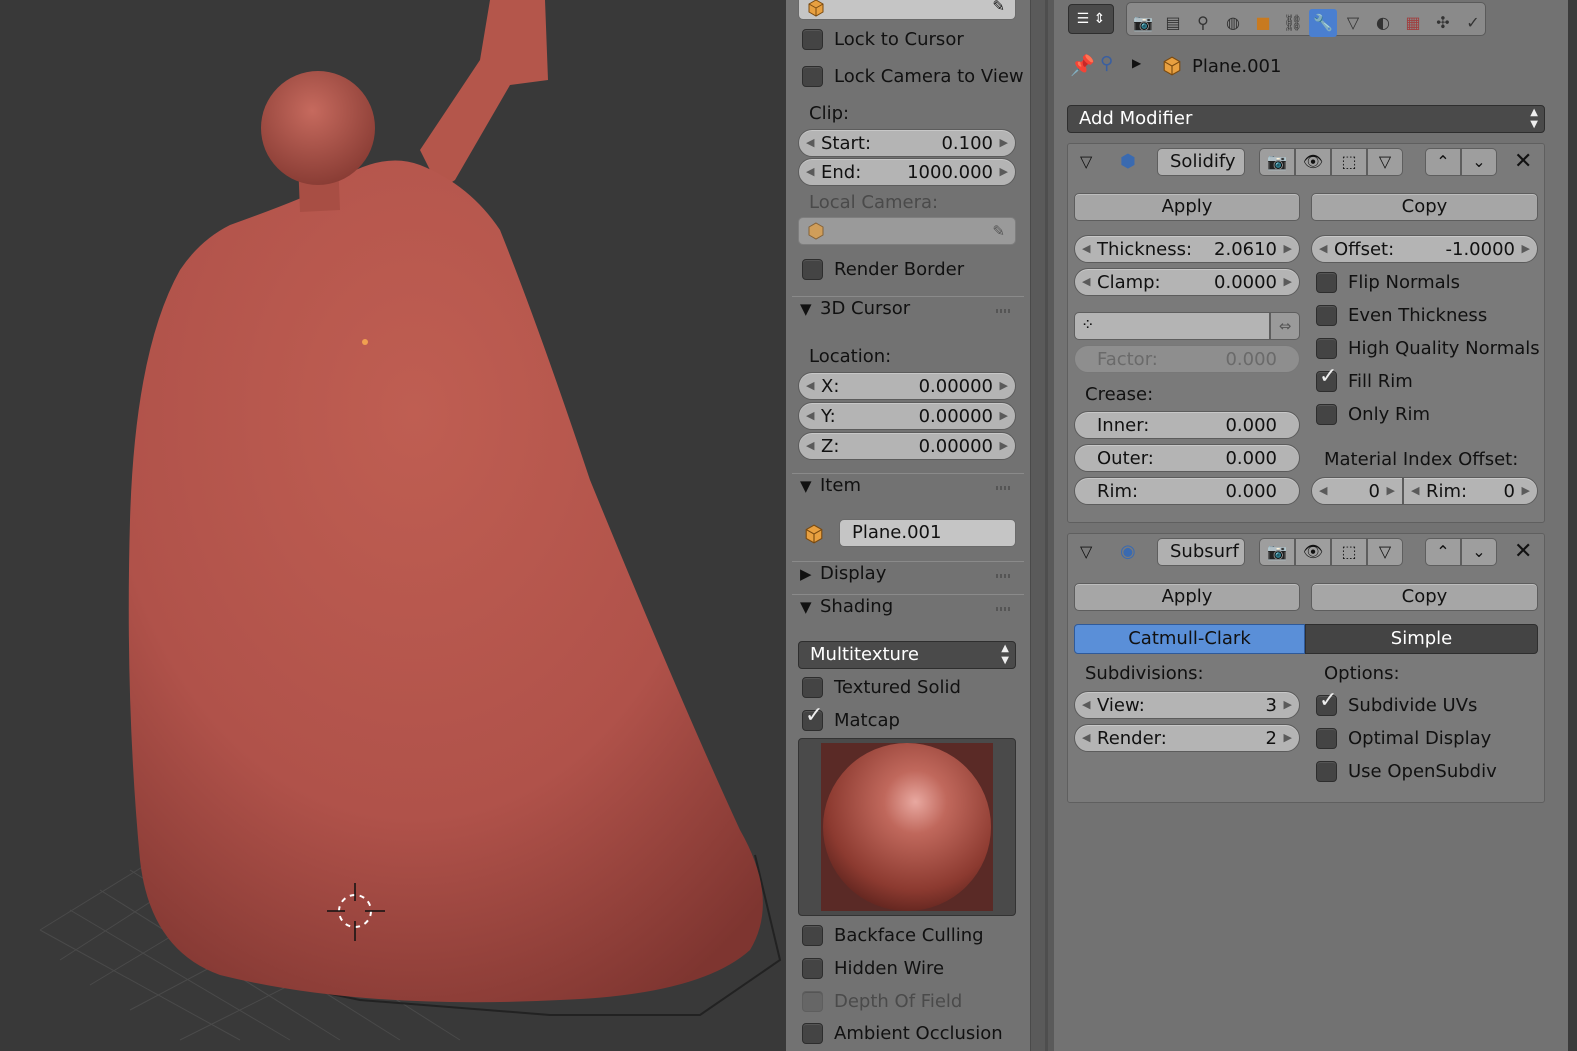 The width and height of the screenshot is (1577, 1051). Describe the element at coordinates (1263, 23) in the screenshot. I see `object-tab-icon: ■` at that location.